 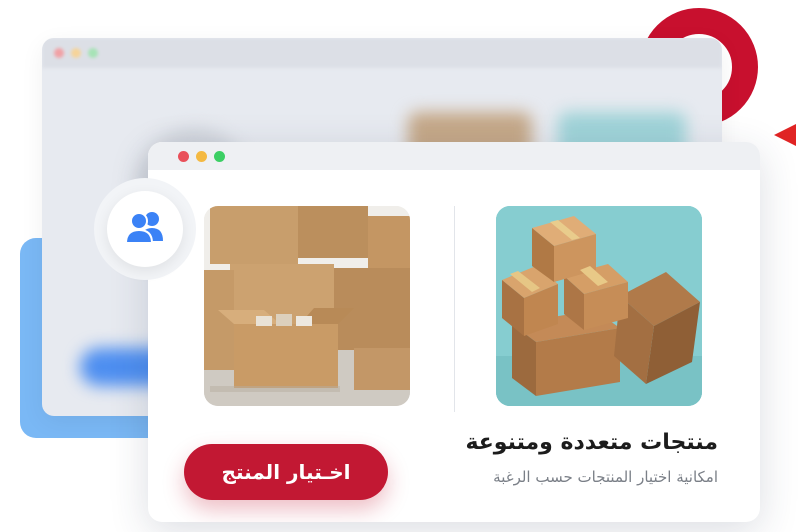 What do you see at coordinates (286, 472) in the screenshot?
I see `choose-product-button: اخـتيار المنتج` at bounding box center [286, 472].